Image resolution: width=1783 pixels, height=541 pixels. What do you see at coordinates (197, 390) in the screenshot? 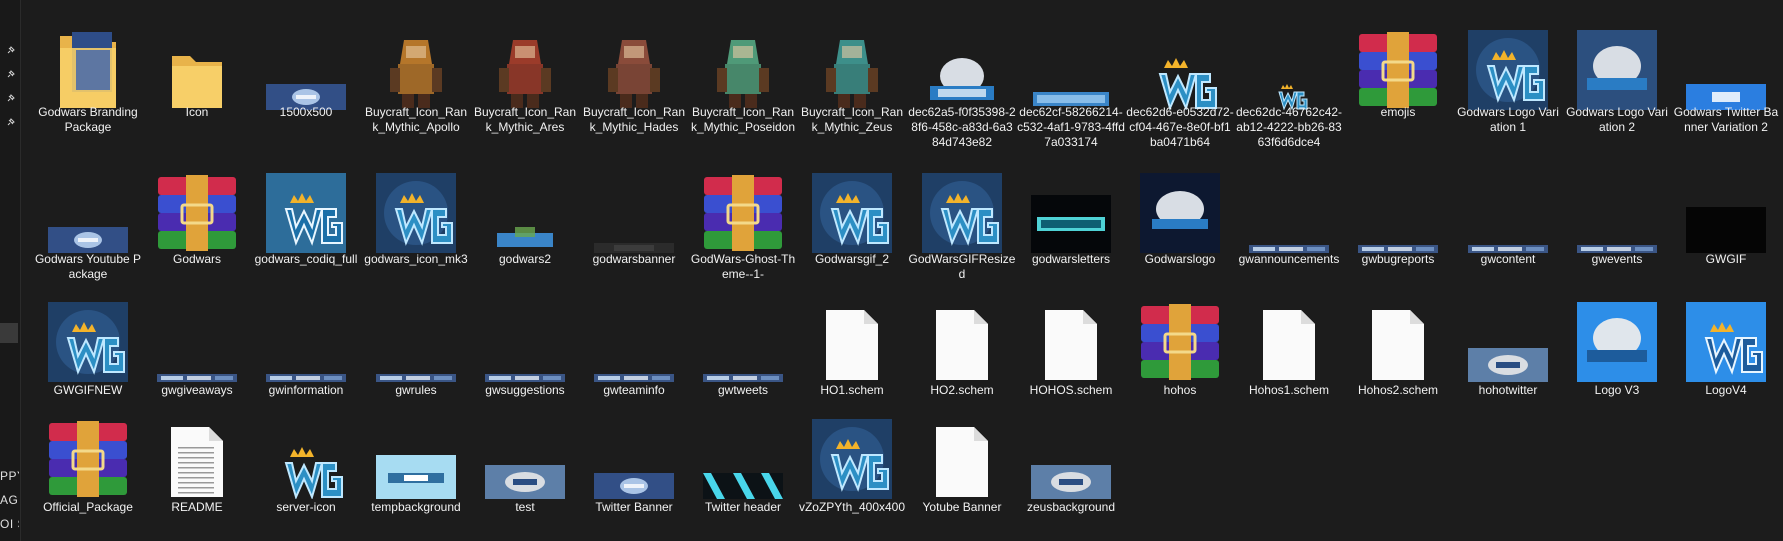
I see `file-name-label: gwgiveaways` at bounding box center [197, 390].